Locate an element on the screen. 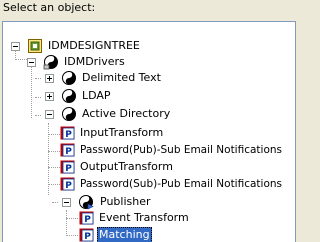  tree-root-icon is located at coordinates (35, 46).